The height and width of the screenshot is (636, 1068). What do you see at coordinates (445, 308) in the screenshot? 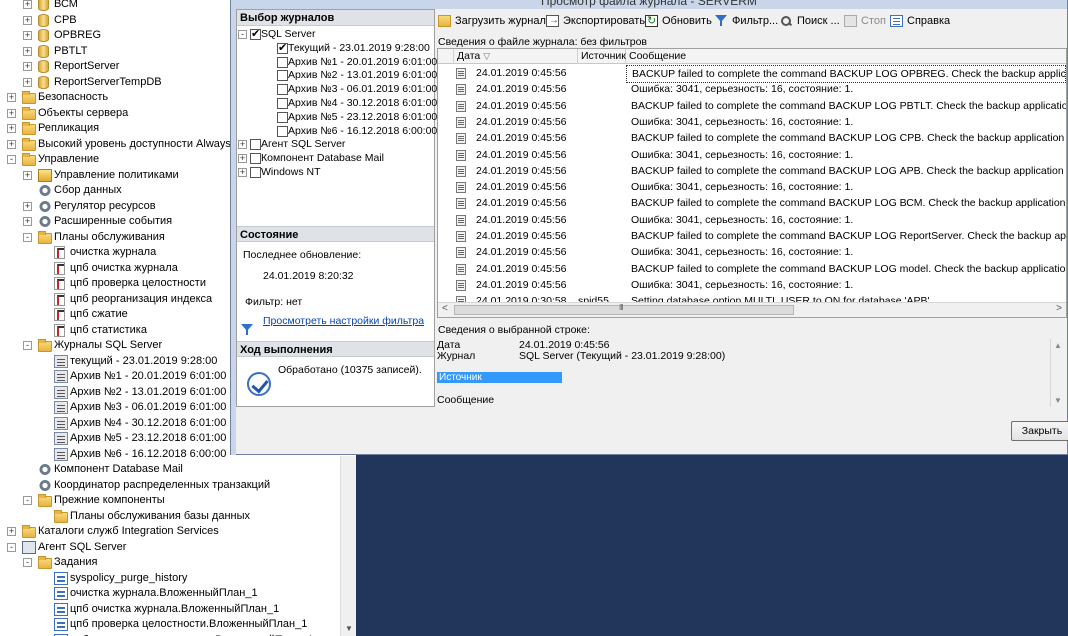
I see `scroll-left-icon: <` at bounding box center [445, 308].